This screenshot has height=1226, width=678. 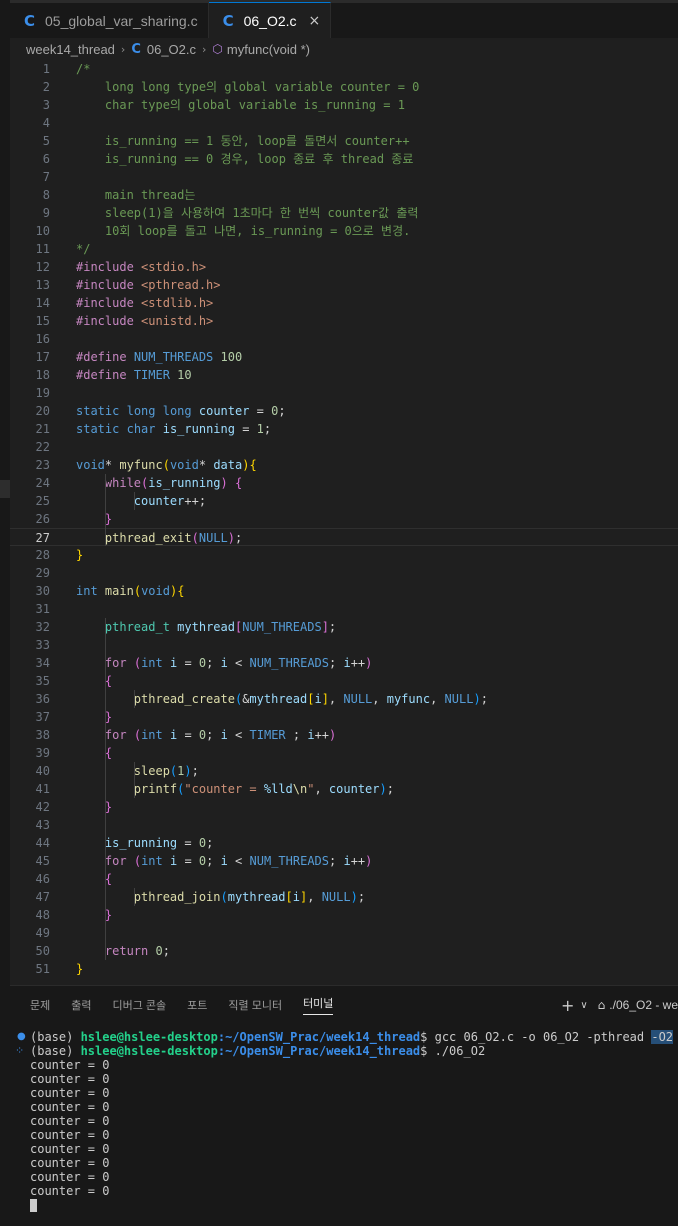 I want to click on code-token: myfunc, so click(x=141, y=465).